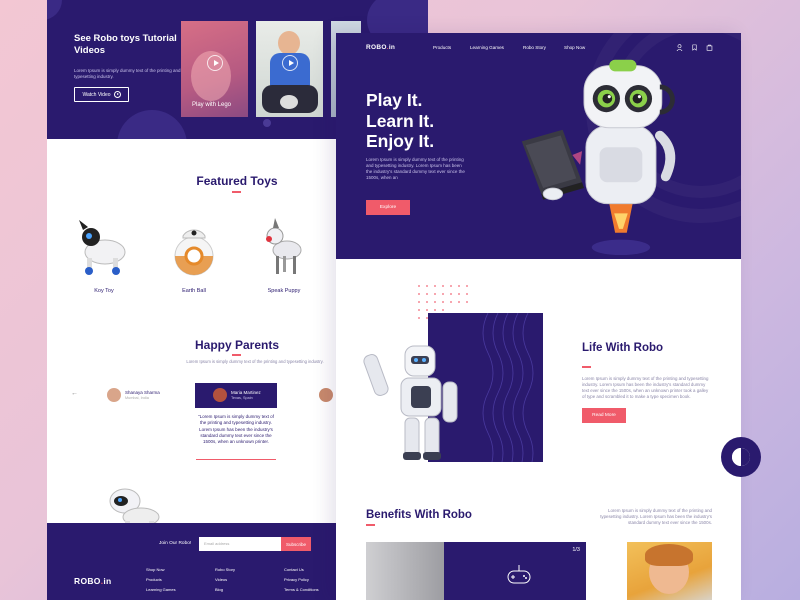  Describe the element at coordinates (604, 415) in the screenshot. I see `read-more-button: Read More` at that location.